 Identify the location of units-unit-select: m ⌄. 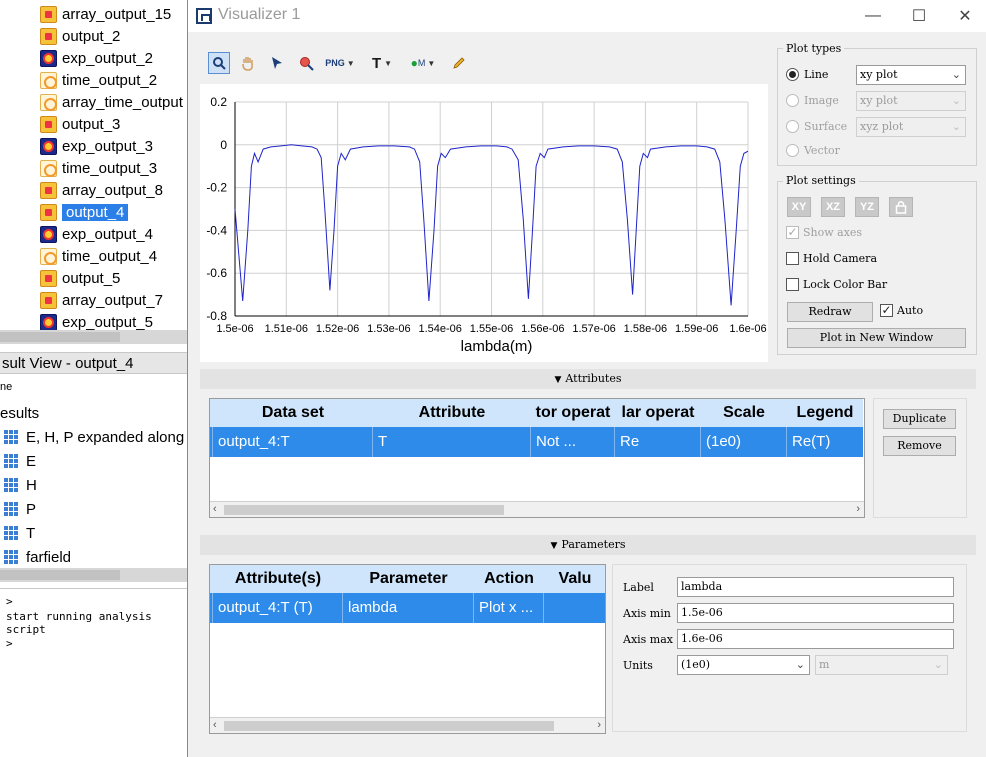
(881, 665).